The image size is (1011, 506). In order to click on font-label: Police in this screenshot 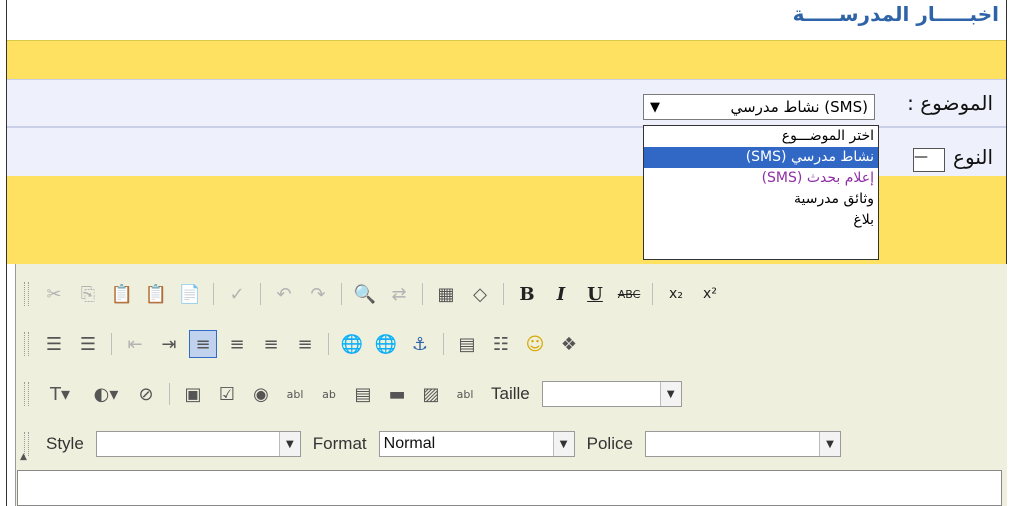, I will do `click(609, 443)`.